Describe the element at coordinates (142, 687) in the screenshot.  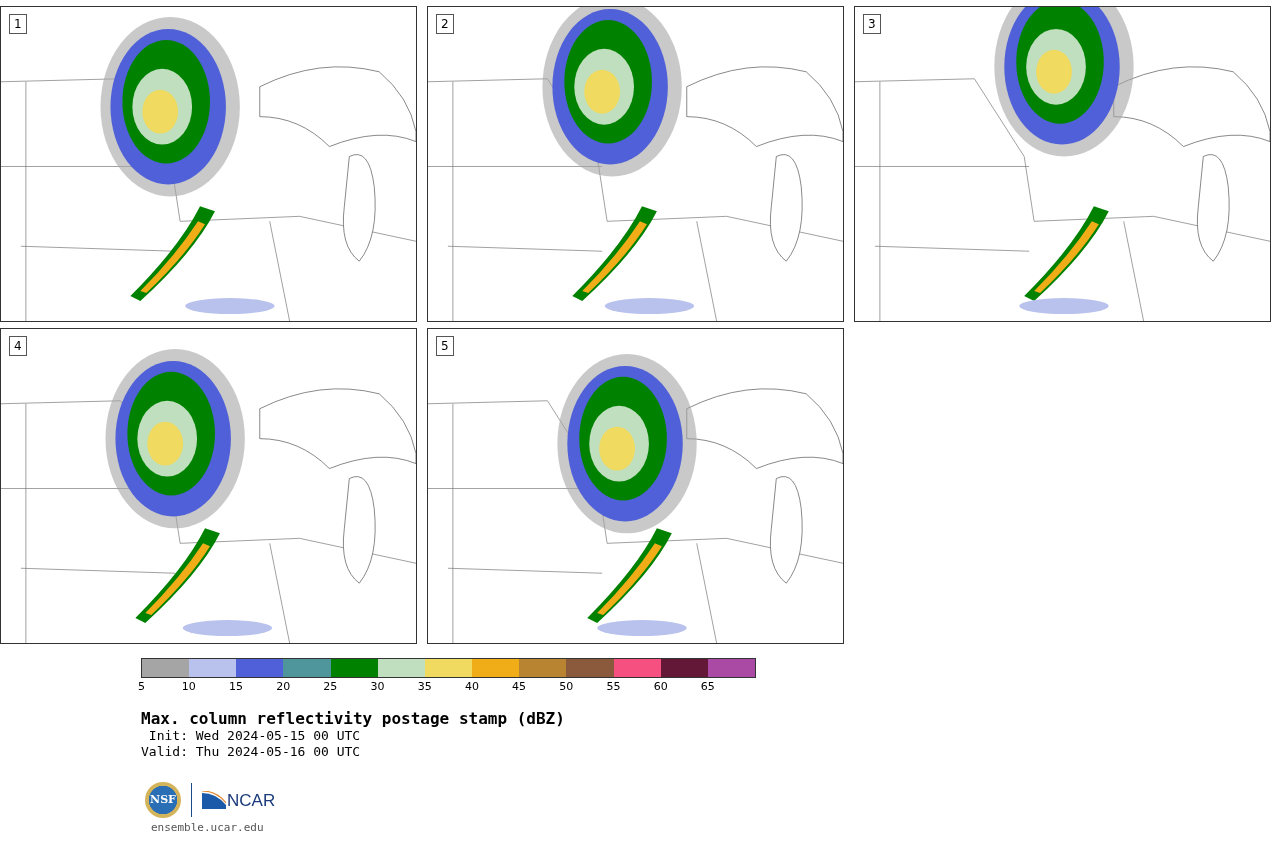
I see `tick-label: 5` at that location.